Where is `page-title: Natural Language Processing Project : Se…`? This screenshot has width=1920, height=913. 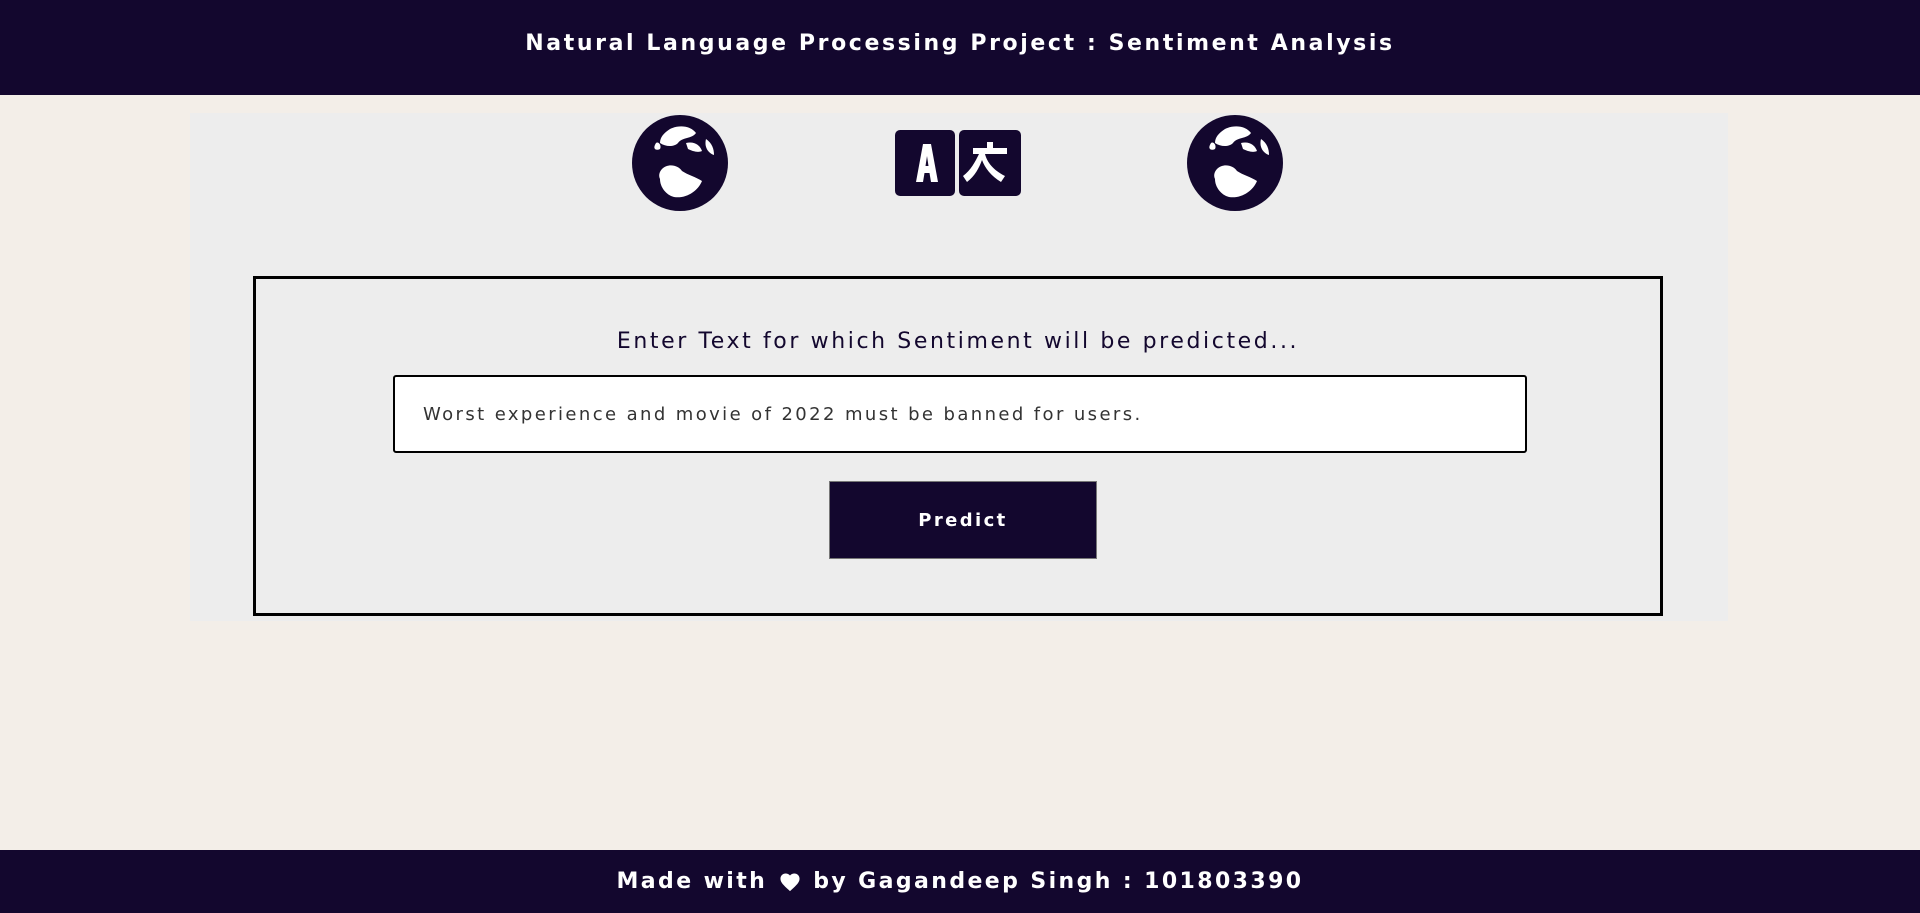
page-title: Natural Language Processing Project : Se… is located at coordinates (960, 43).